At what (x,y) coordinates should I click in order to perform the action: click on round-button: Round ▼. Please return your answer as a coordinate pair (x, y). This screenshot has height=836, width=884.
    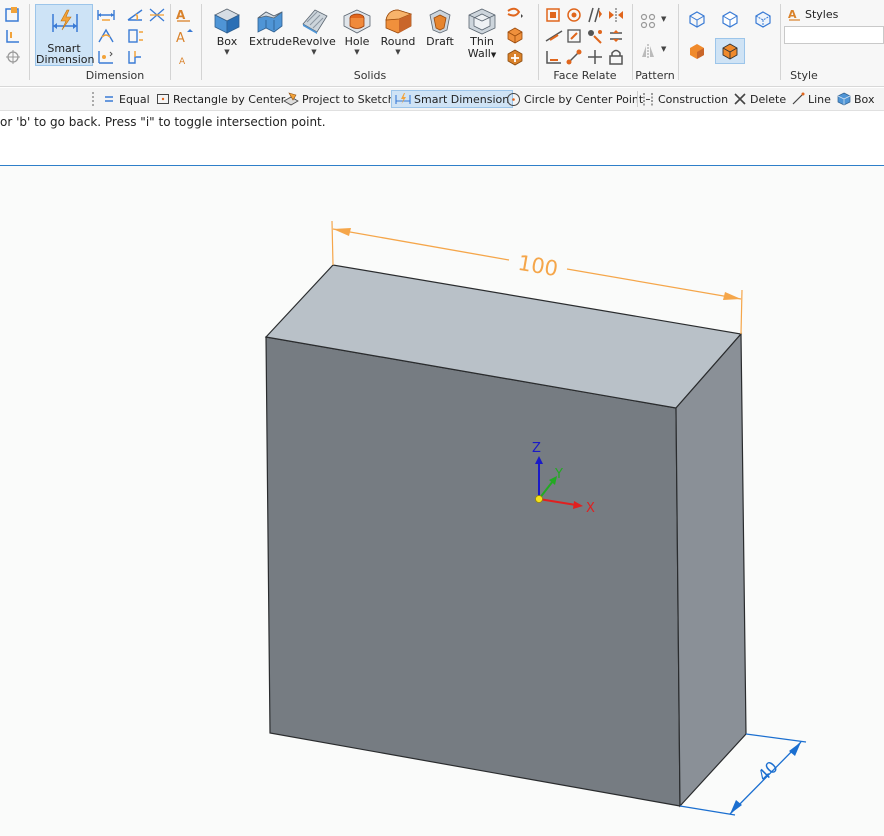
    Looking at the image, I should click on (398, 31).